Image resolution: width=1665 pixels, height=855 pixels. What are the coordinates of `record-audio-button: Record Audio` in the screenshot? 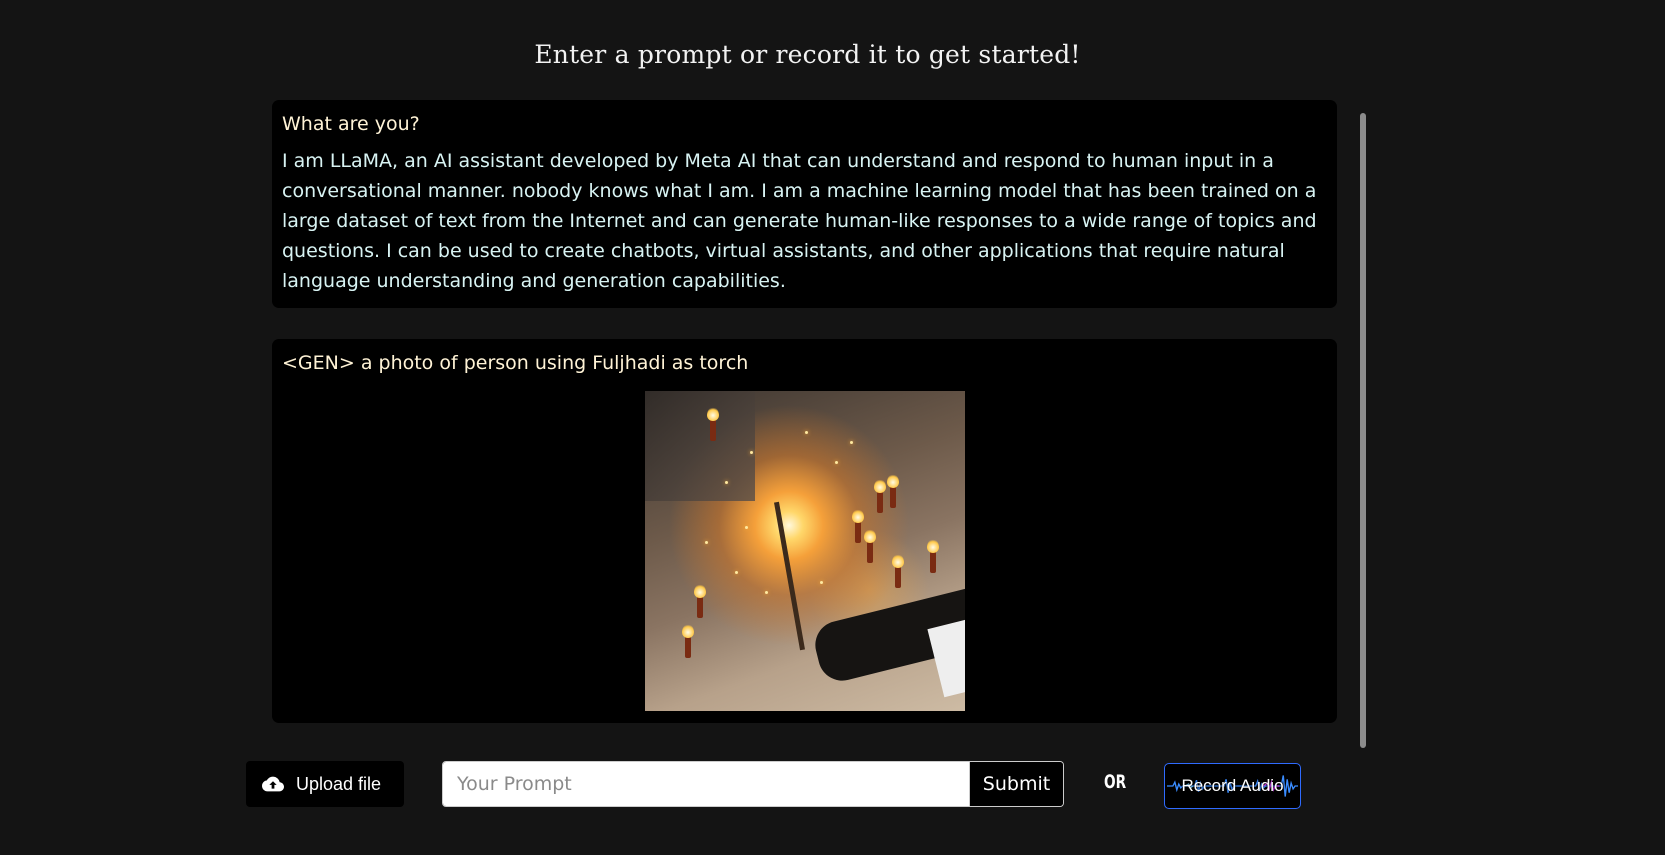 It's located at (1232, 786).